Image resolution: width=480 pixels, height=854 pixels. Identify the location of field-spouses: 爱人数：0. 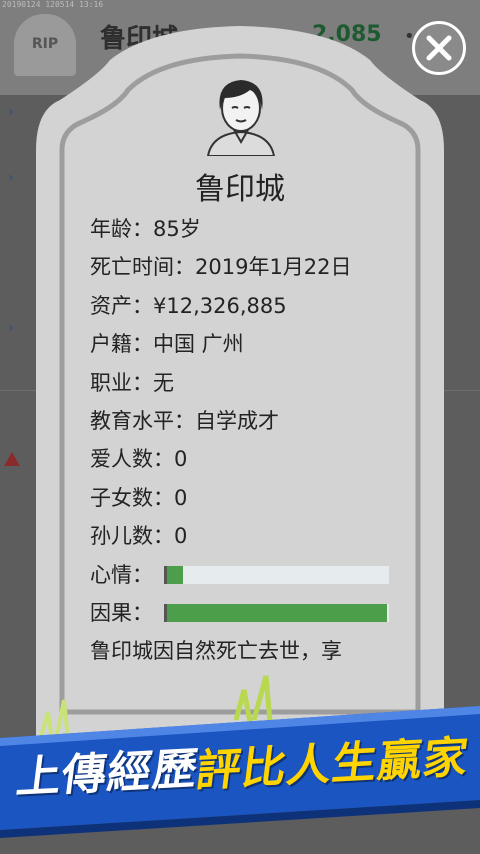
(139, 459).